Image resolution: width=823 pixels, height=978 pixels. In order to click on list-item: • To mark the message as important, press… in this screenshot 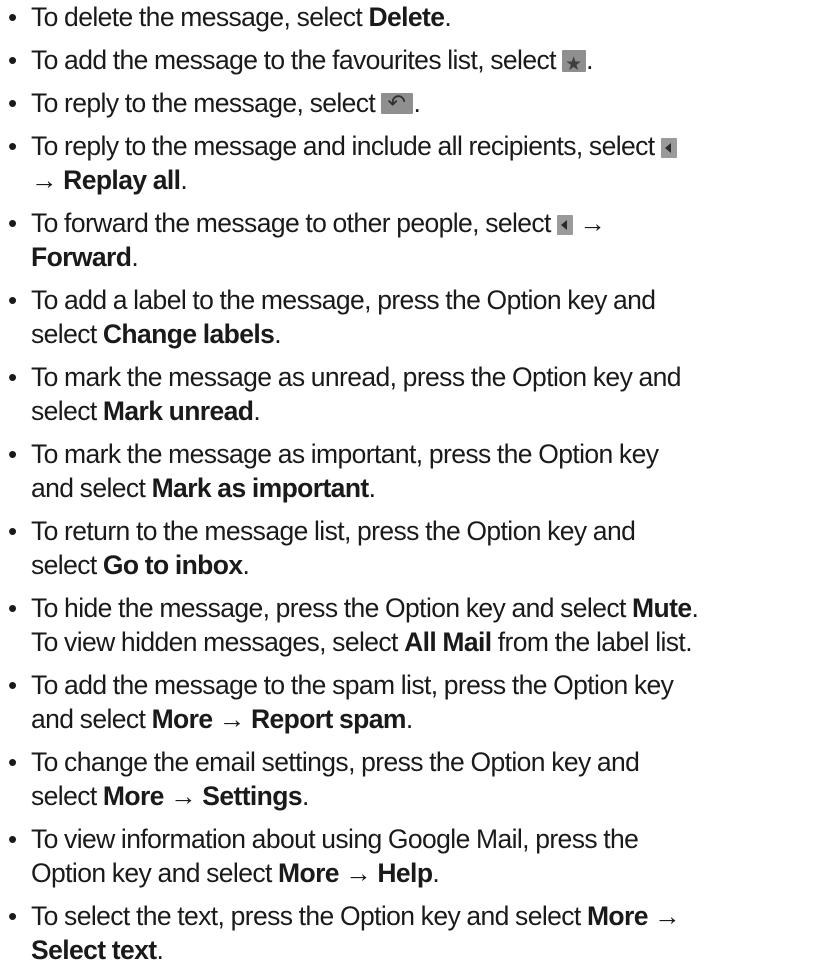, I will do `click(413, 471)`.